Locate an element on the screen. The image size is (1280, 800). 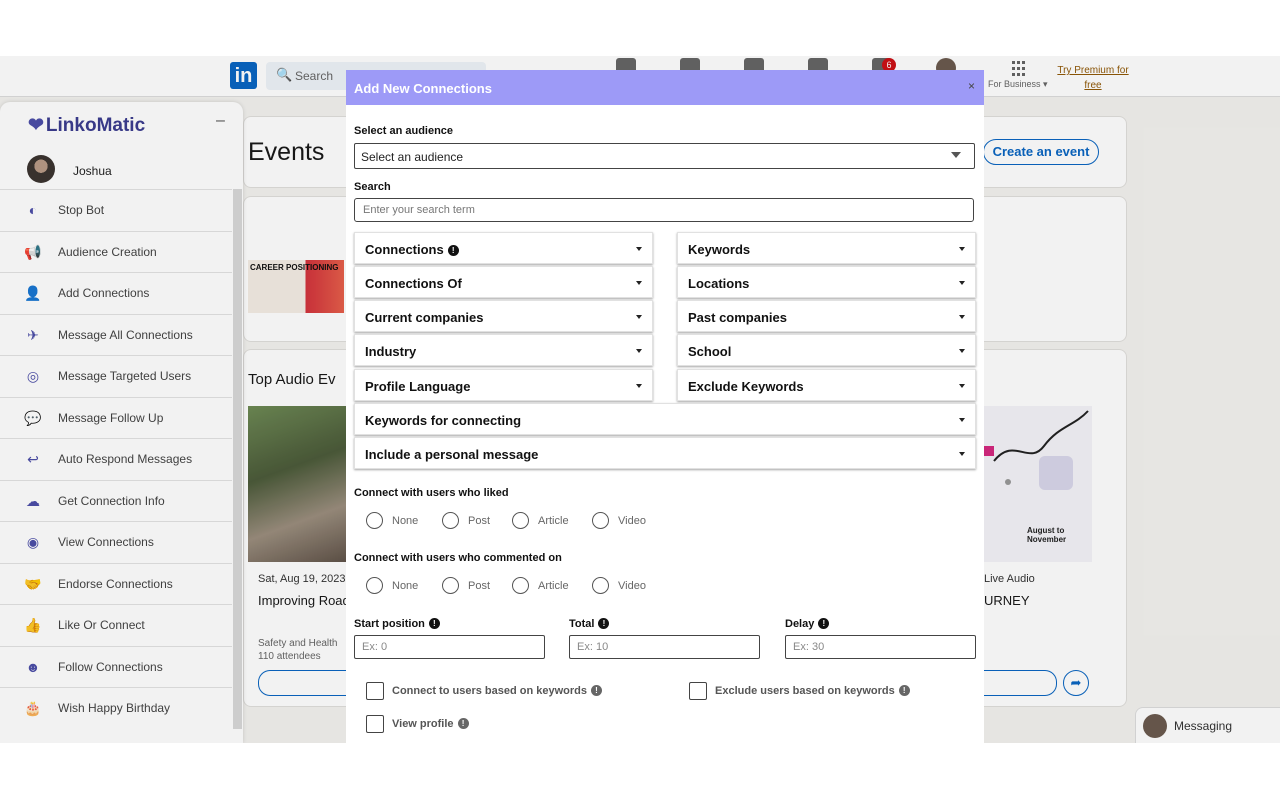
filter-label: Industry is located at coordinates (390, 351).